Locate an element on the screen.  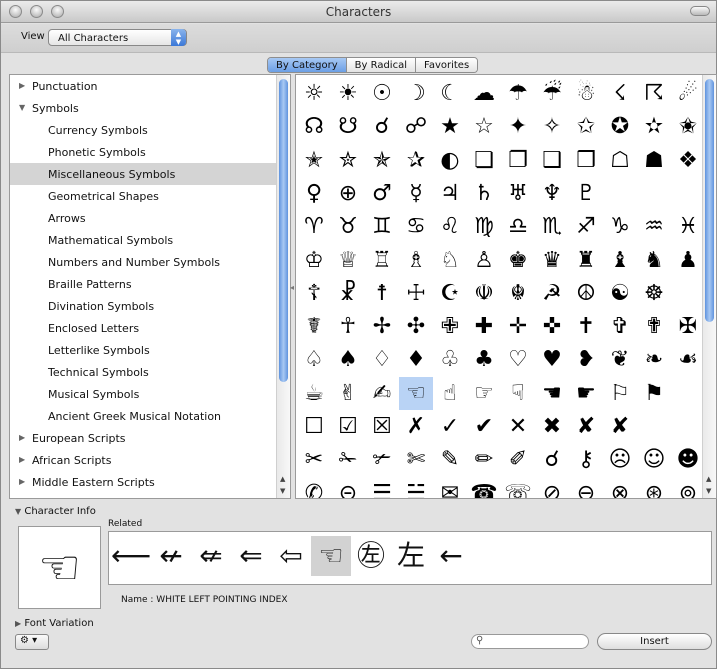
related-character: ← is located at coordinates (451, 556).